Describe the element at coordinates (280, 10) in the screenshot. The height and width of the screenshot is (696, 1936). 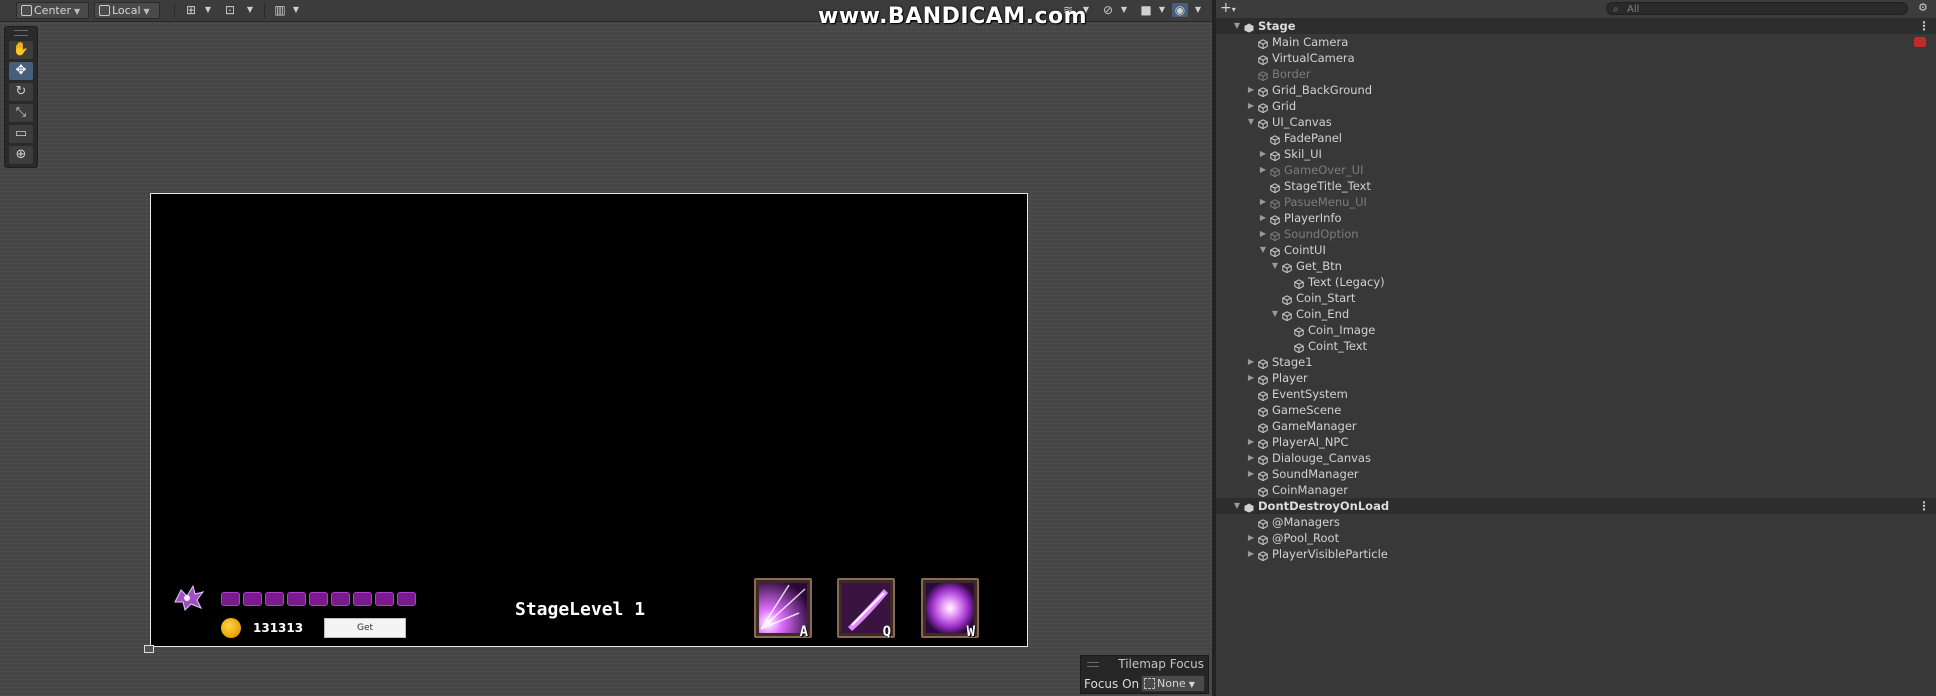
I see `align-icon: ▥` at that location.